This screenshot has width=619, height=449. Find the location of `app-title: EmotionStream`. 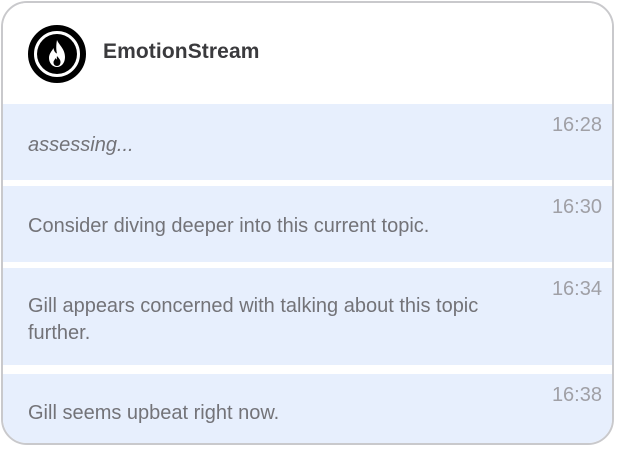

app-title: EmotionStream is located at coordinates (181, 51).